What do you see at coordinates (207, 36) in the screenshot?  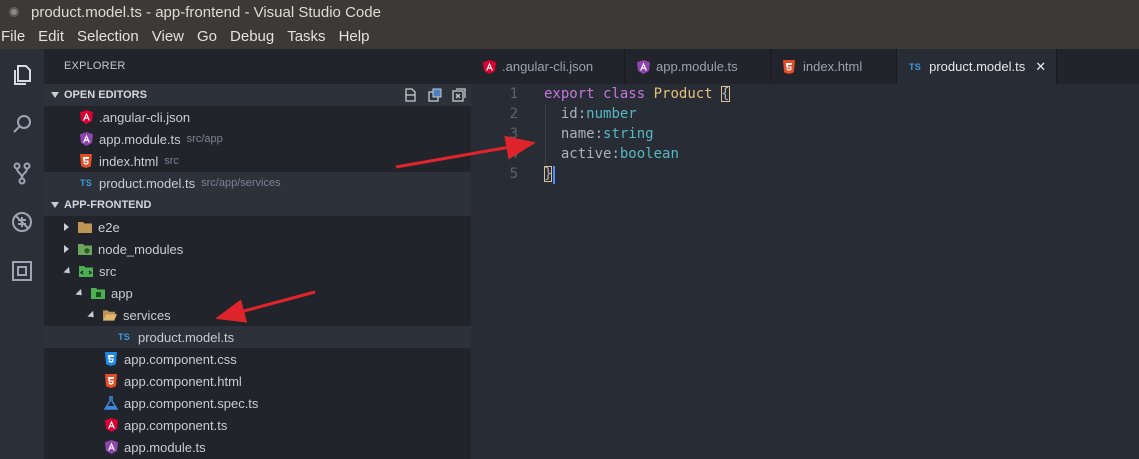 I see `menu-go: Go` at bounding box center [207, 36].